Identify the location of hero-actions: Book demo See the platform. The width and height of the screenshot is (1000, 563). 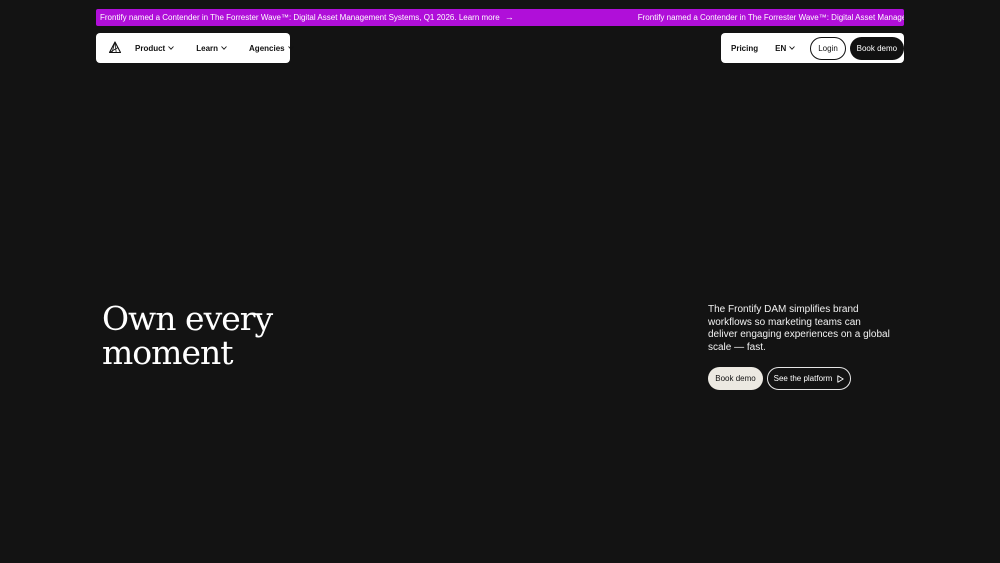
(779, 378).